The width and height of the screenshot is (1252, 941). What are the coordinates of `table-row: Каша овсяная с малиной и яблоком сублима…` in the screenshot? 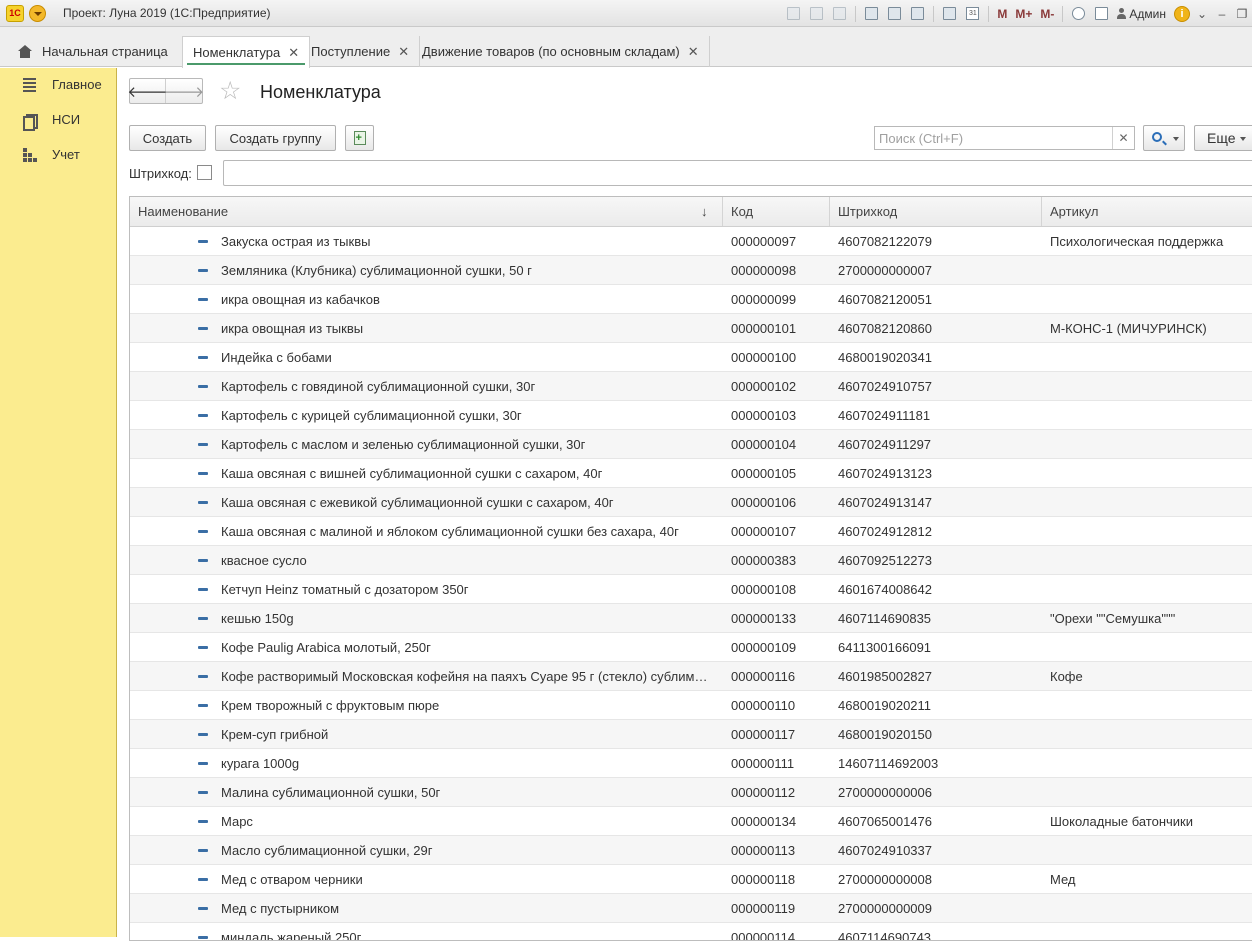 It's located at (691, 531).